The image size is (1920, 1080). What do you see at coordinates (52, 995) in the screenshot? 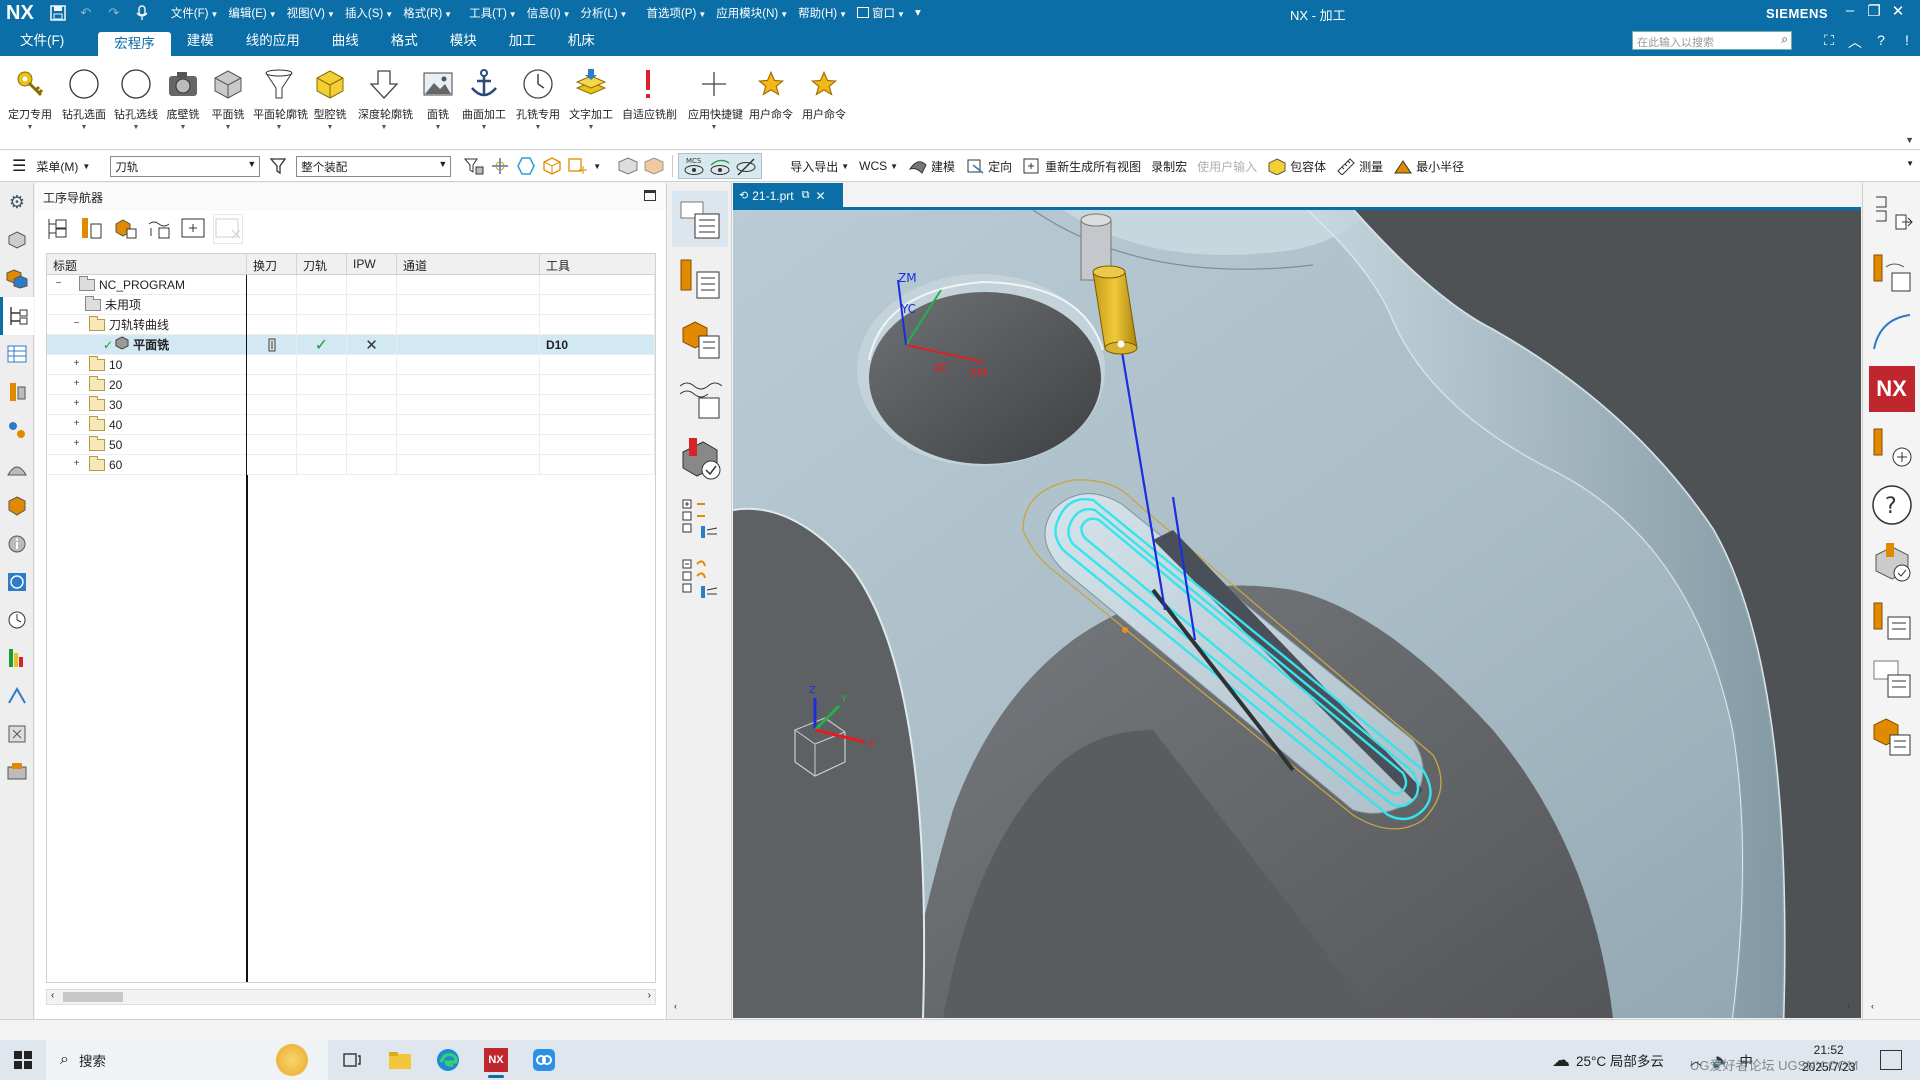
I see `scroll-left-icon: ‹` at bounding box center [52, 995].